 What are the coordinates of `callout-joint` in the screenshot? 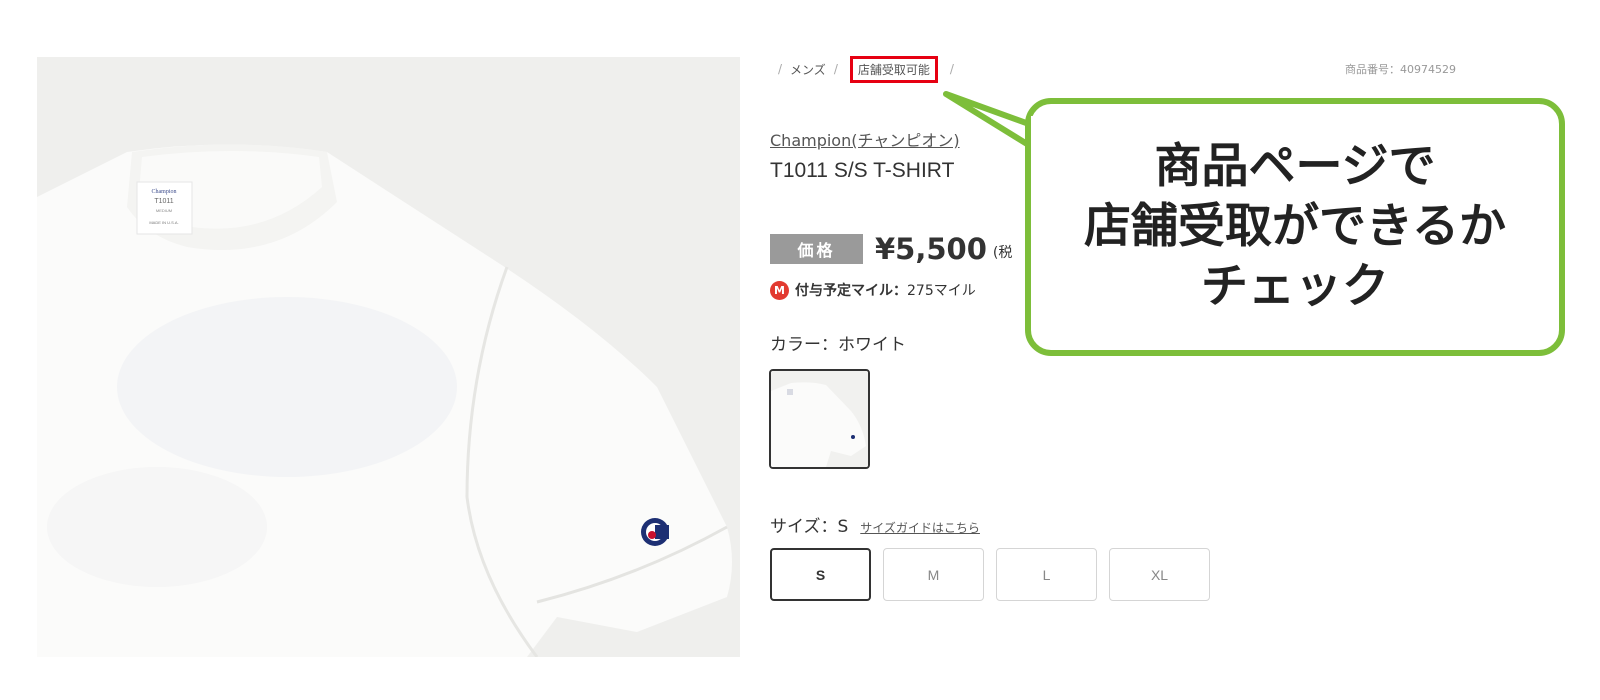 It's located at (1037, 128).